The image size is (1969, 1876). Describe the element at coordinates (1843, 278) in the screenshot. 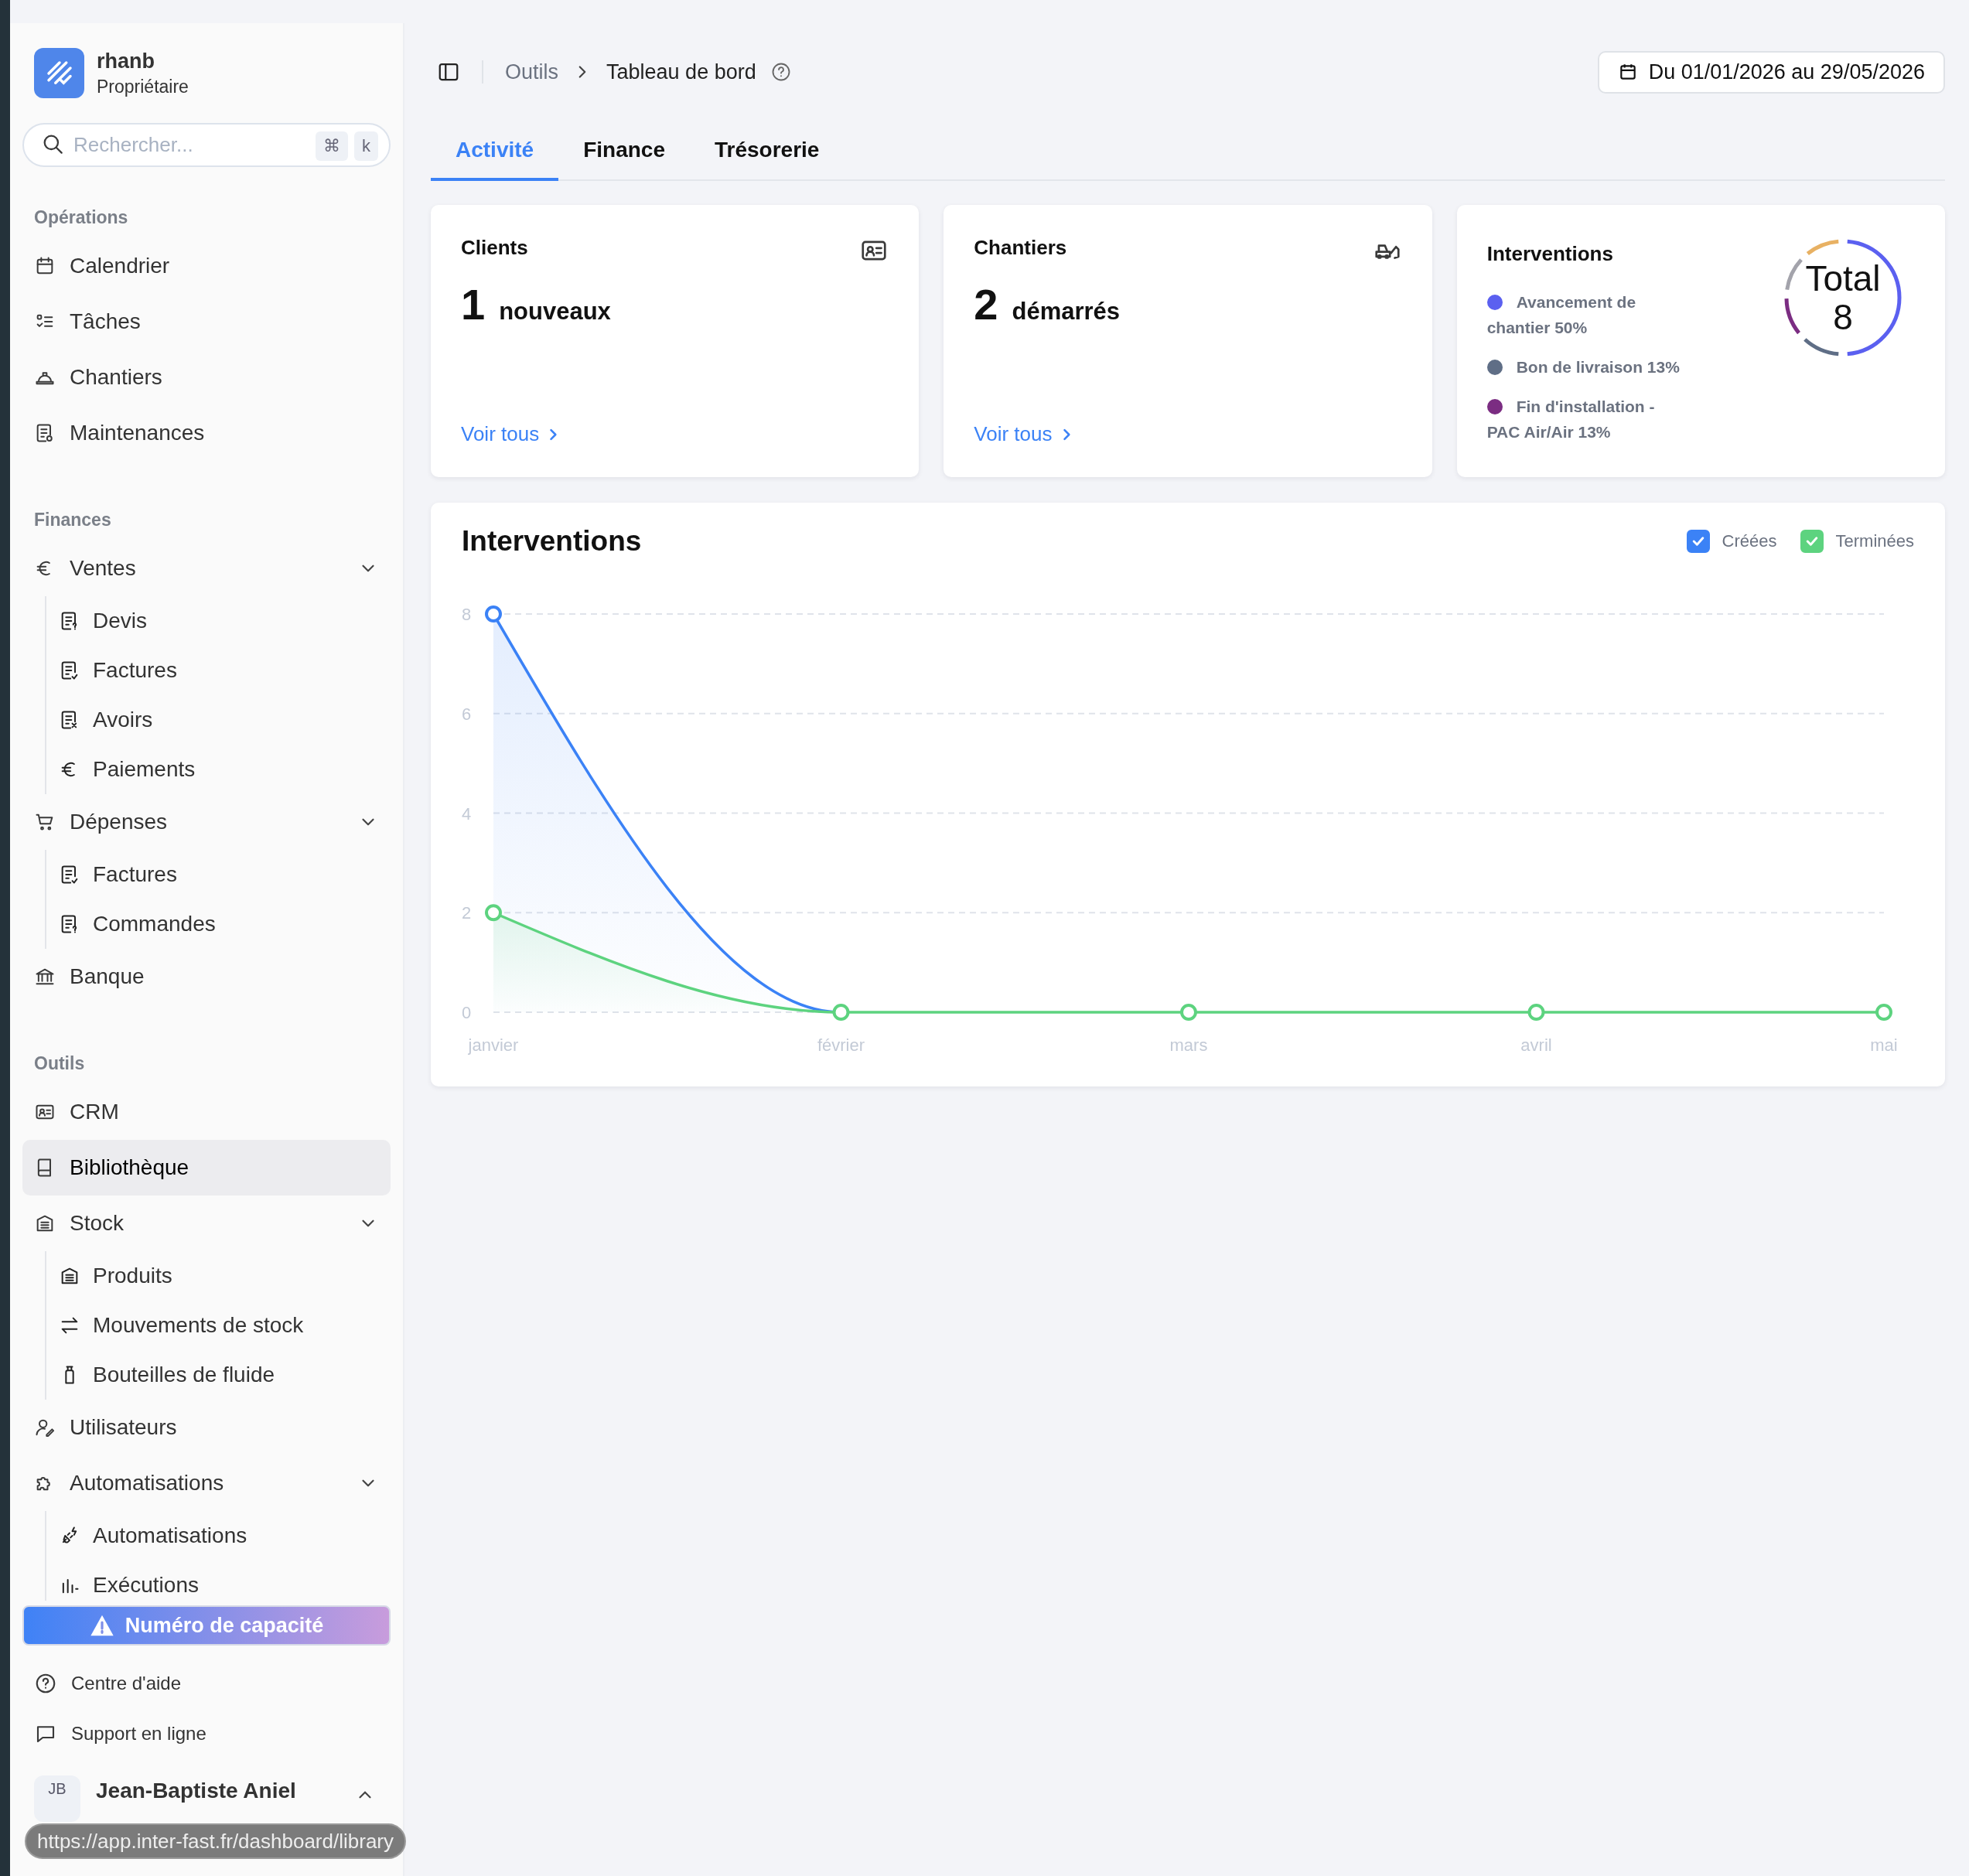

I see `total-label: Total` at that location.